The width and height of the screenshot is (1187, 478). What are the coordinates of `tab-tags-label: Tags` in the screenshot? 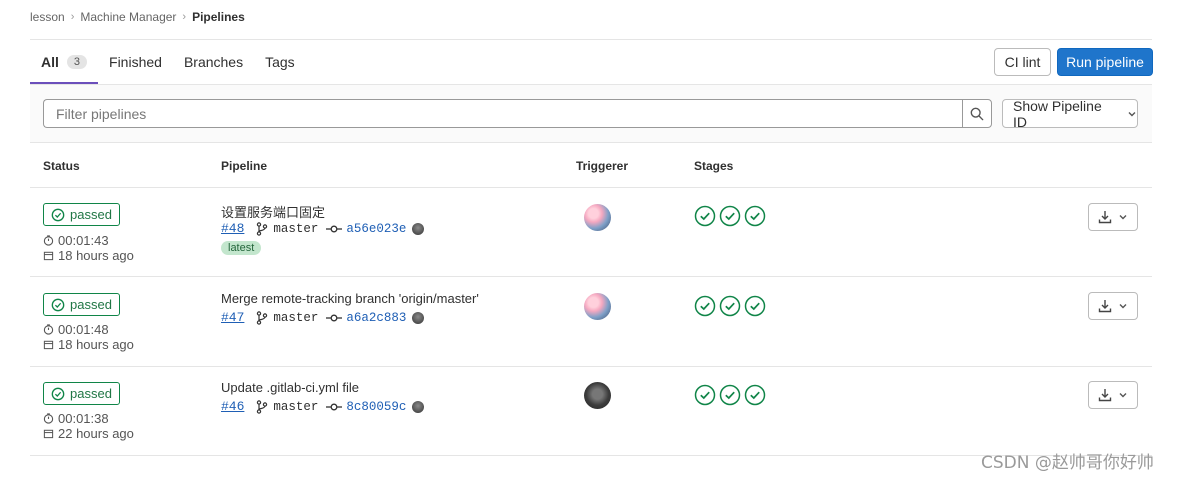 It's located at (280, 62).